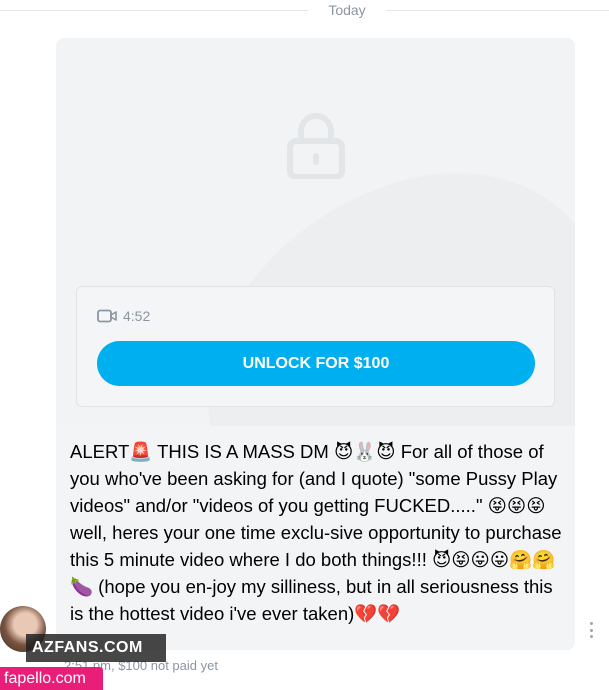 The width and height of the screenshot is (609, 690). I want to click on video-icon, so click(107, 316).